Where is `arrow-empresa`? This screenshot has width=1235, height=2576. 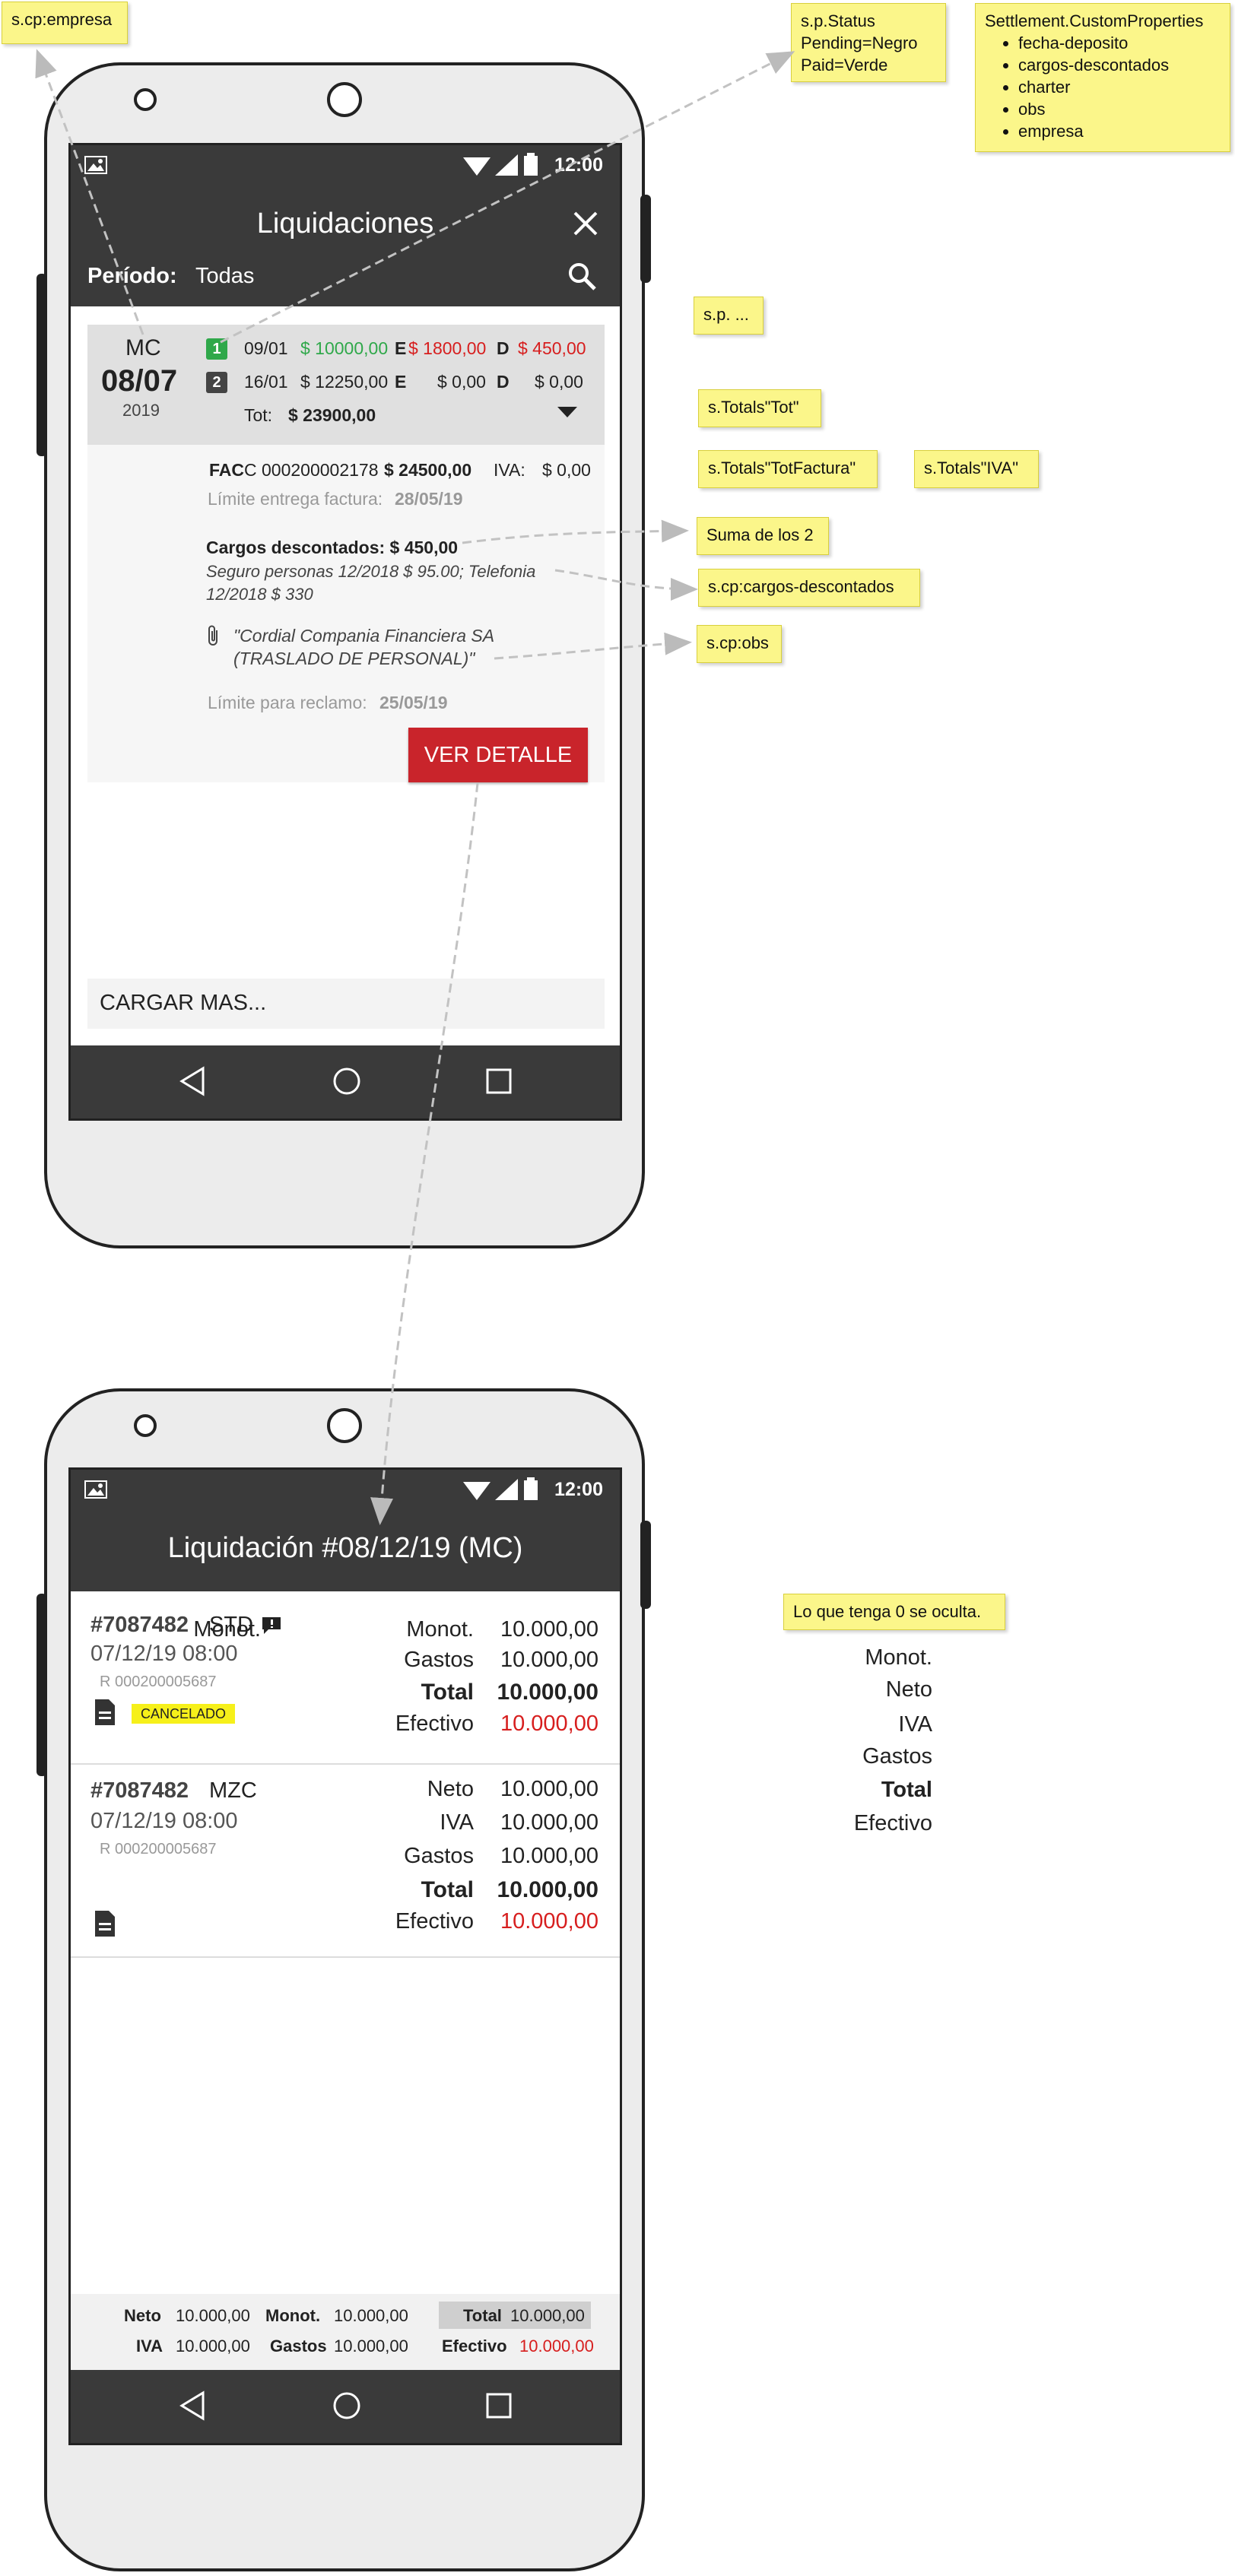 arrow-empresa is located at coordinates (90, 192).